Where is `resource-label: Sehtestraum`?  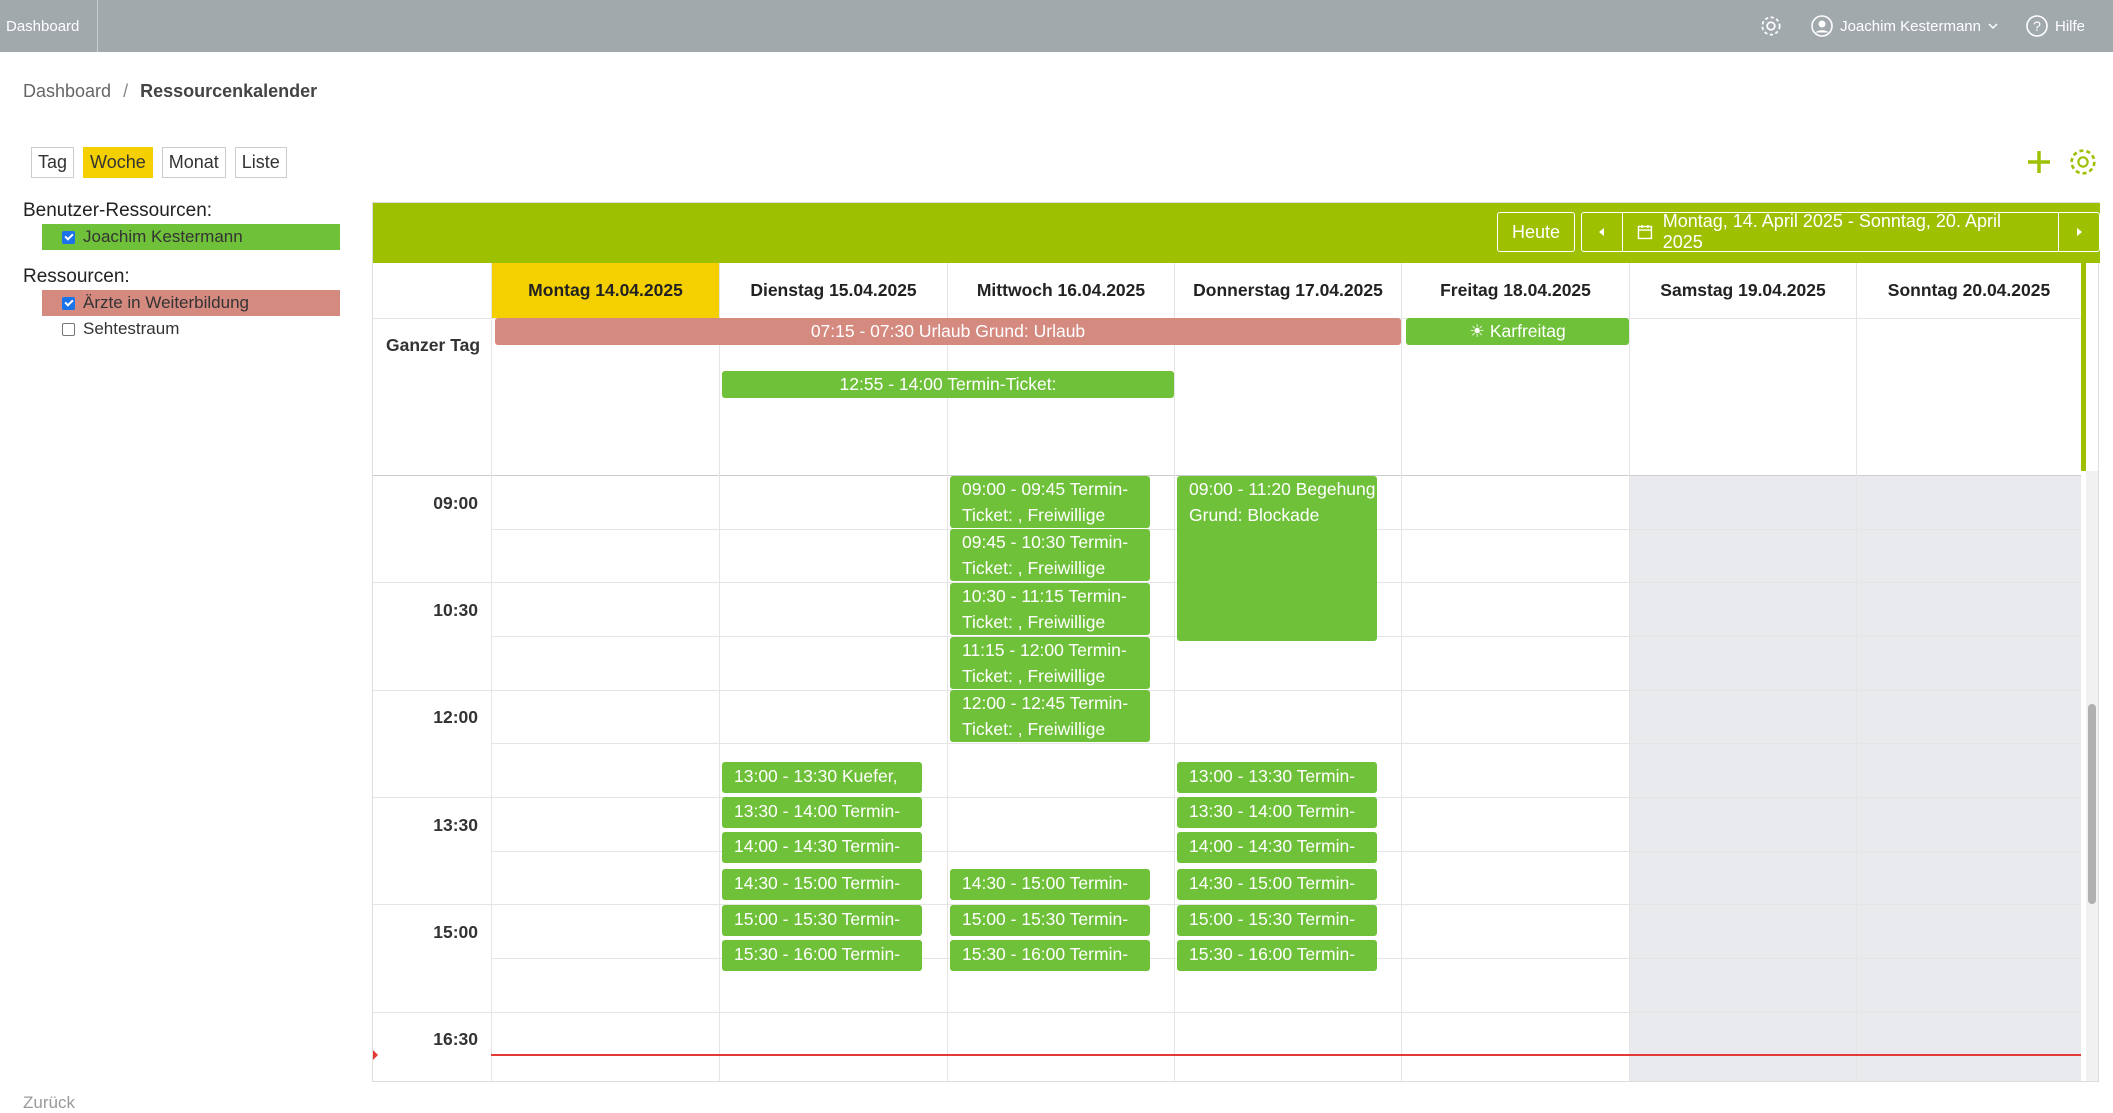
resource-label: Sehtestraum is located at coordinates (131, 328).